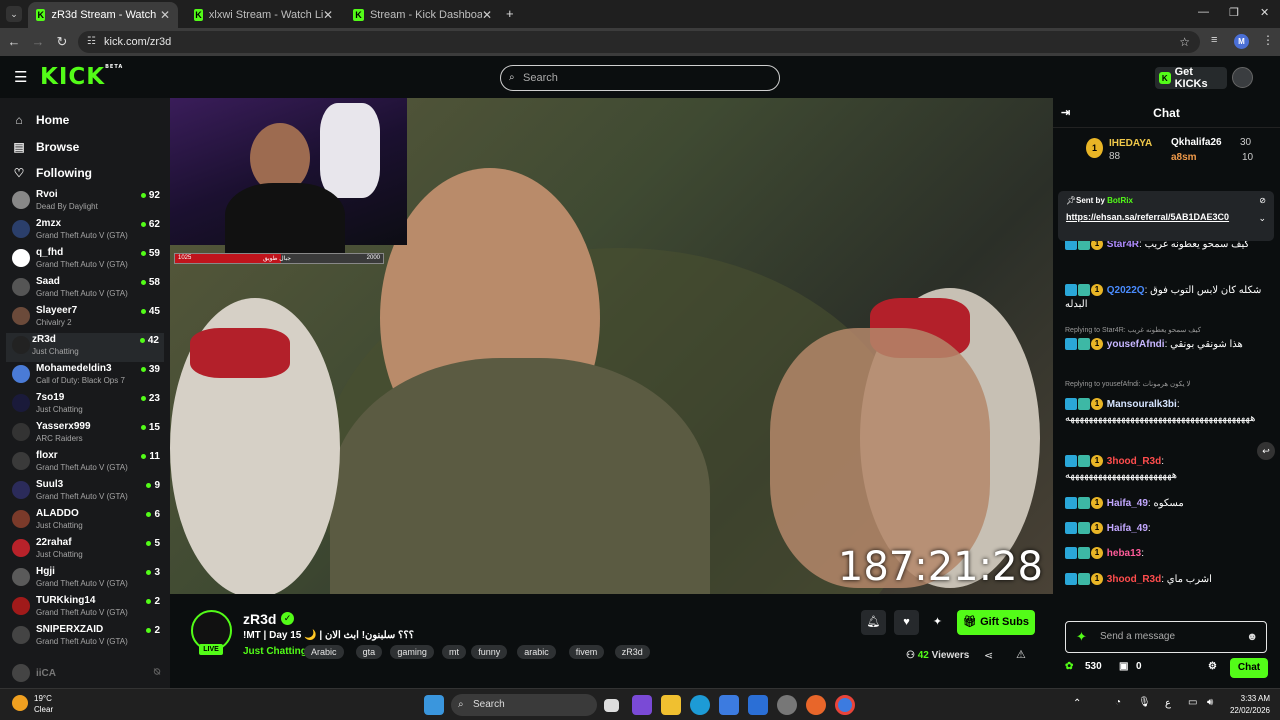  What do you see at coordinates (1234, 12) in the screenshot?
I see `maximize-icon: ❐` at bounding box center [1234, 12].